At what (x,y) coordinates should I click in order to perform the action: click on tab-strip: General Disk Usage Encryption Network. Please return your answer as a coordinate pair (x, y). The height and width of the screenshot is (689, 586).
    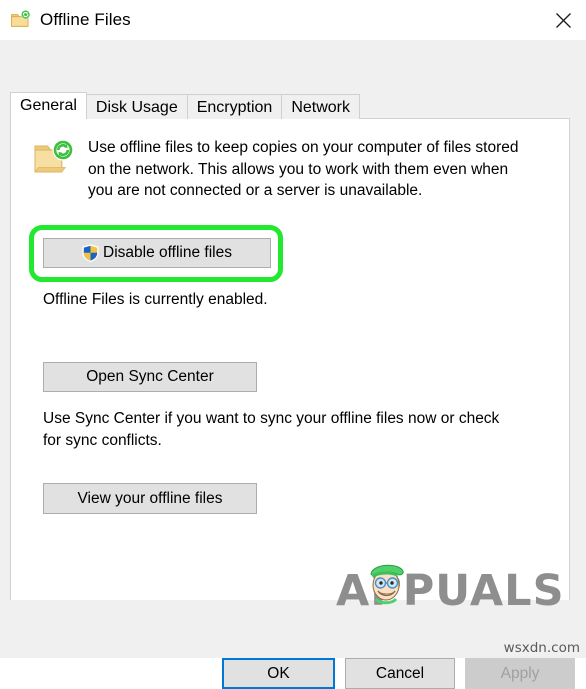
    Looking at the image, I should click on (290, 105).